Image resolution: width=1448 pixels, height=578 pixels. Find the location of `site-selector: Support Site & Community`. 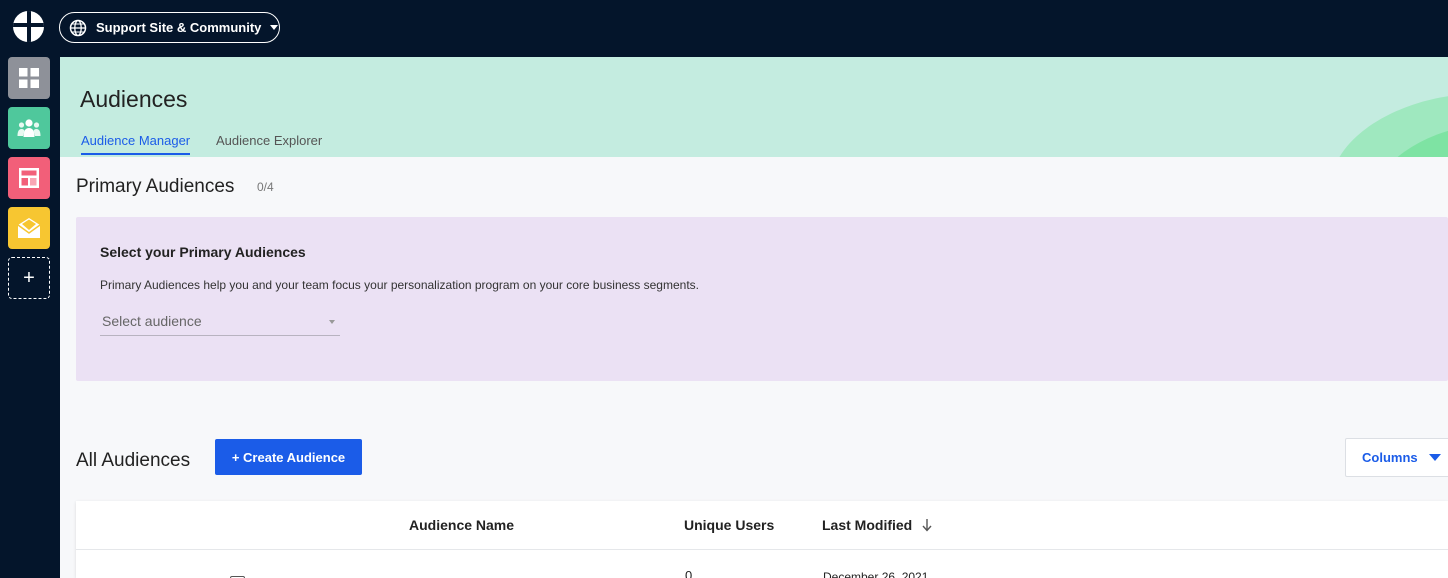

site-selector: Support Site & Community is located at coordinates (169, 27).